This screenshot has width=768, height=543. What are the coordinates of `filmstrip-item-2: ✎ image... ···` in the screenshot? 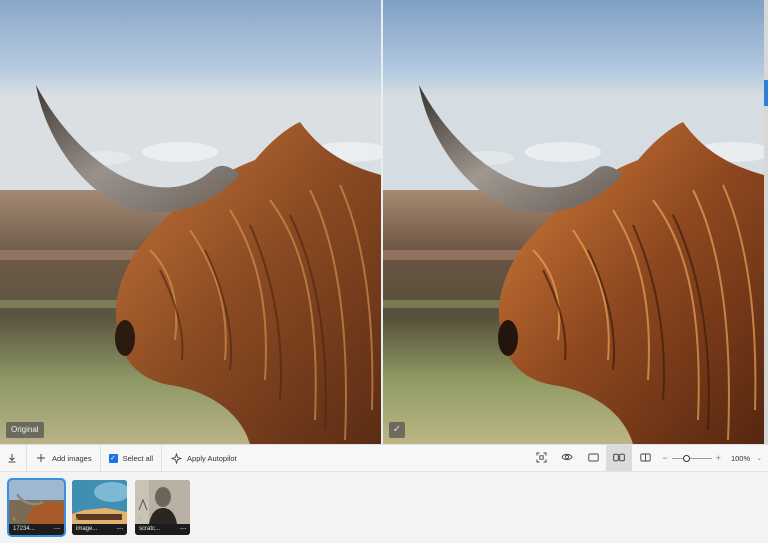 It's located at (99, 507).